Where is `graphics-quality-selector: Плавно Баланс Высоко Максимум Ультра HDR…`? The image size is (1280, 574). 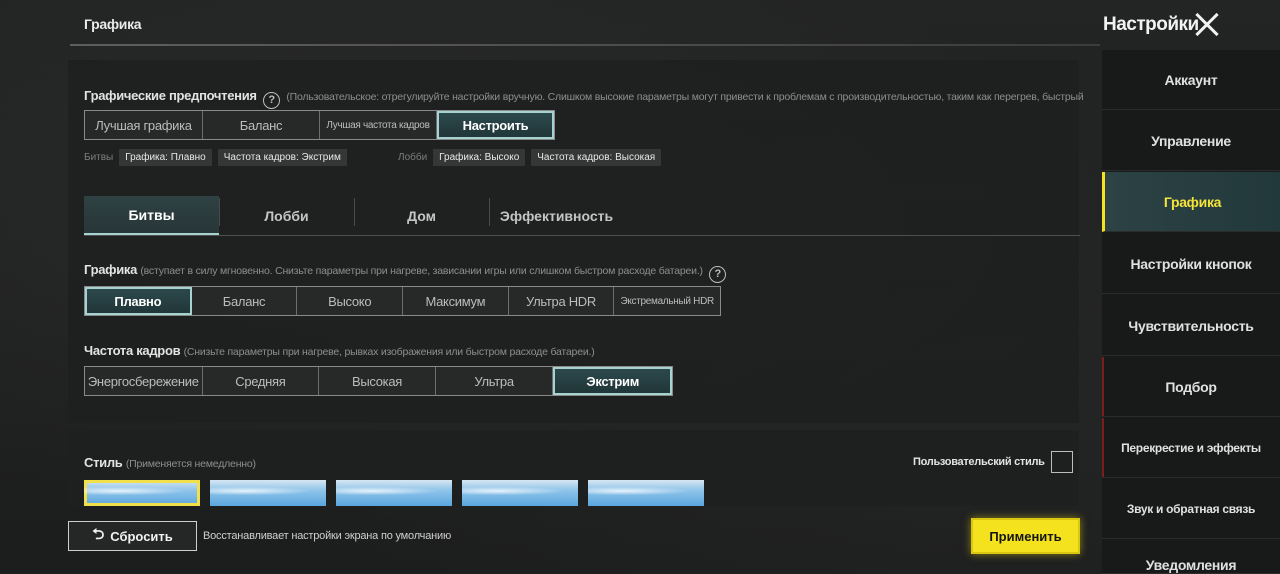
graphics-quality-selector: Плавно Баланс Высоко Максимум Ультра HDR… is located at coordinates (402, 301).